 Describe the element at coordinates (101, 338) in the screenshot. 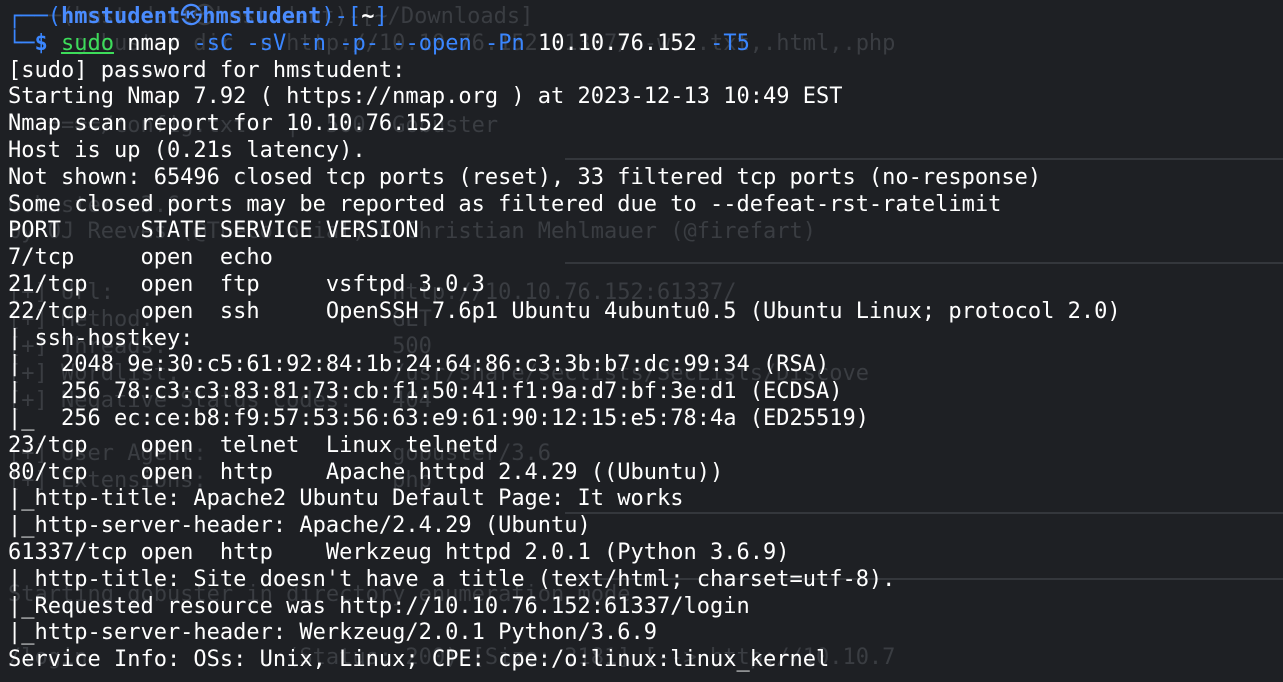

I see `output-line: | ssh-hostkey:` at that location.